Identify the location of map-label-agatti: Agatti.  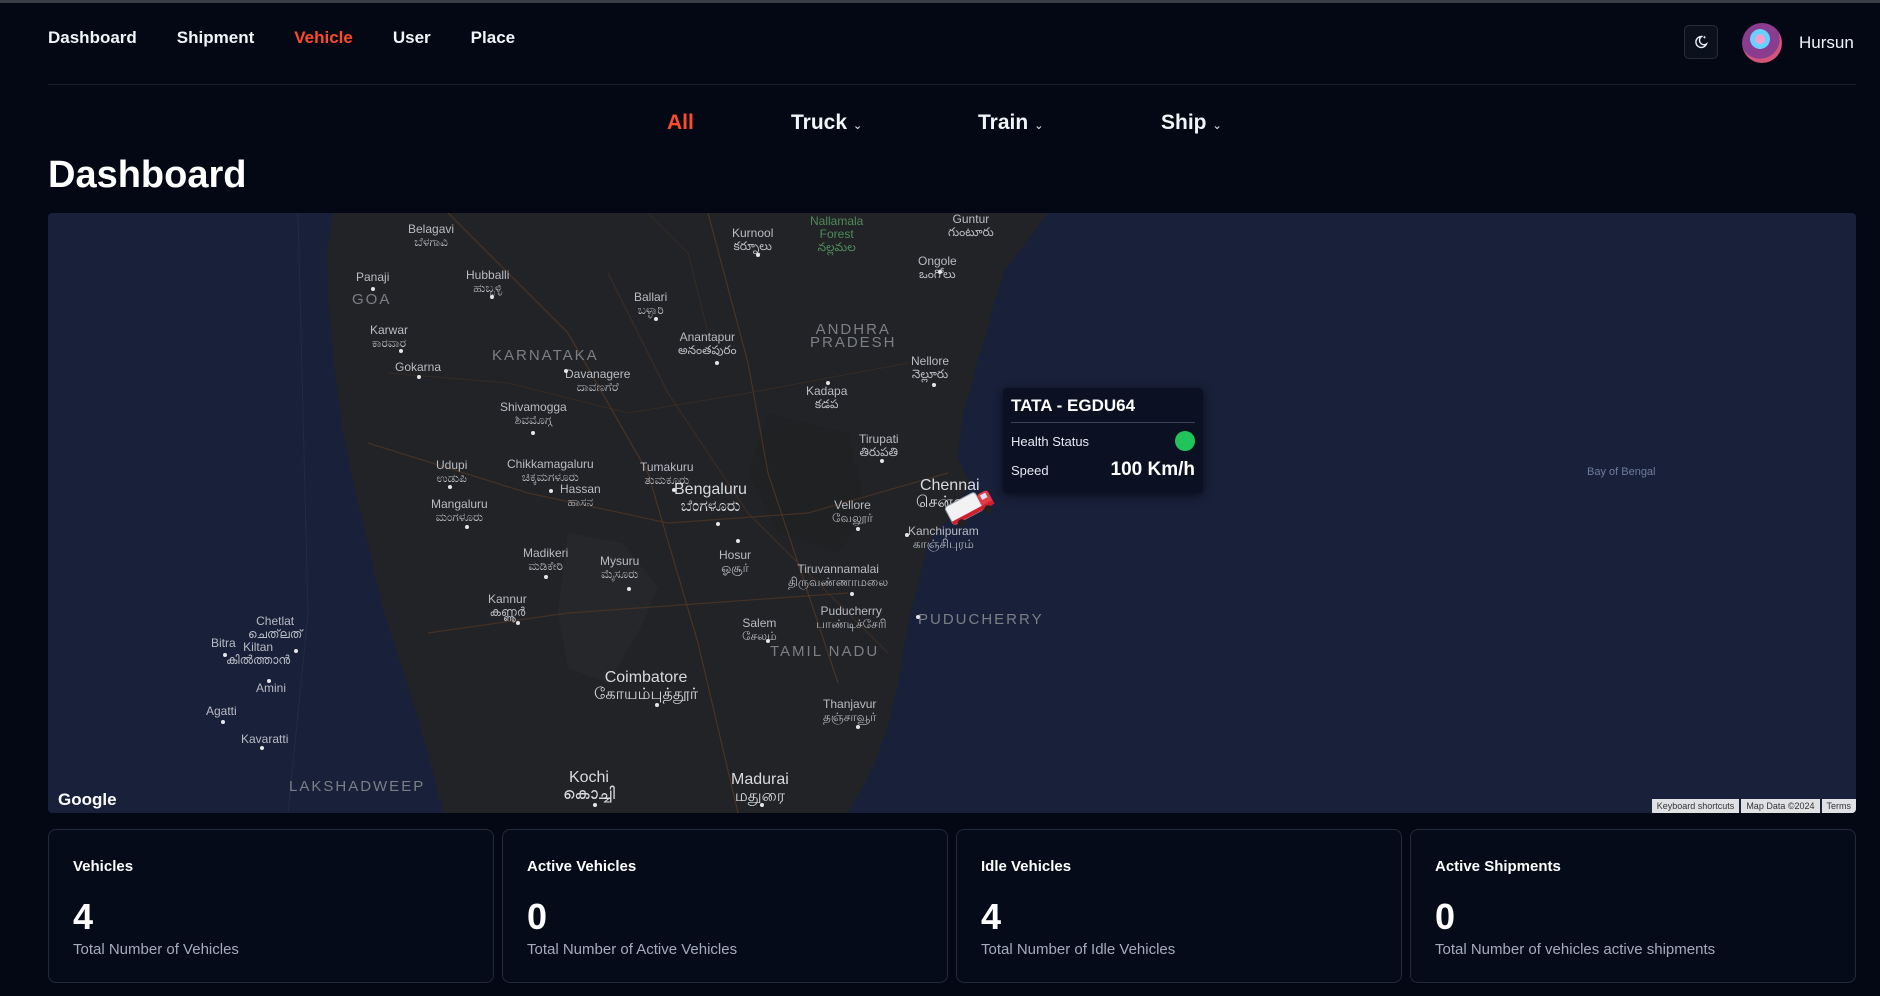
(221, 711).